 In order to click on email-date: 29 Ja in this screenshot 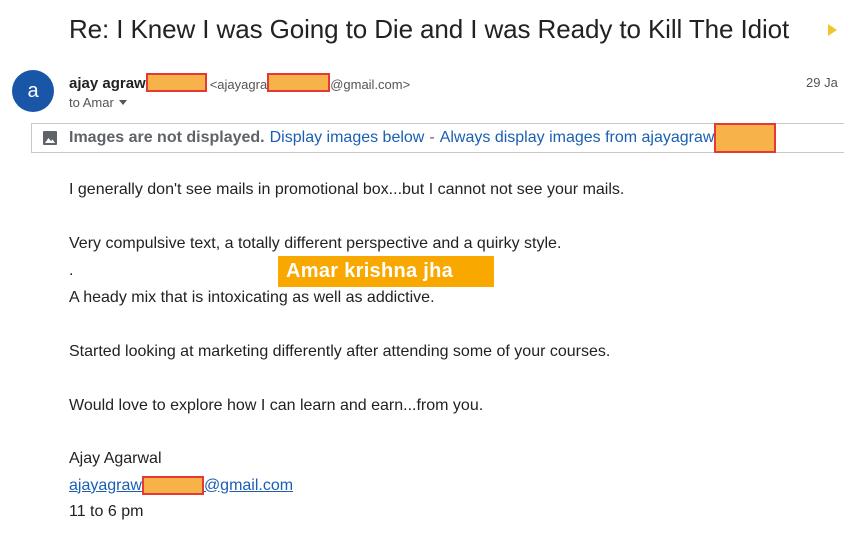, I will do `click(822, 82)`.